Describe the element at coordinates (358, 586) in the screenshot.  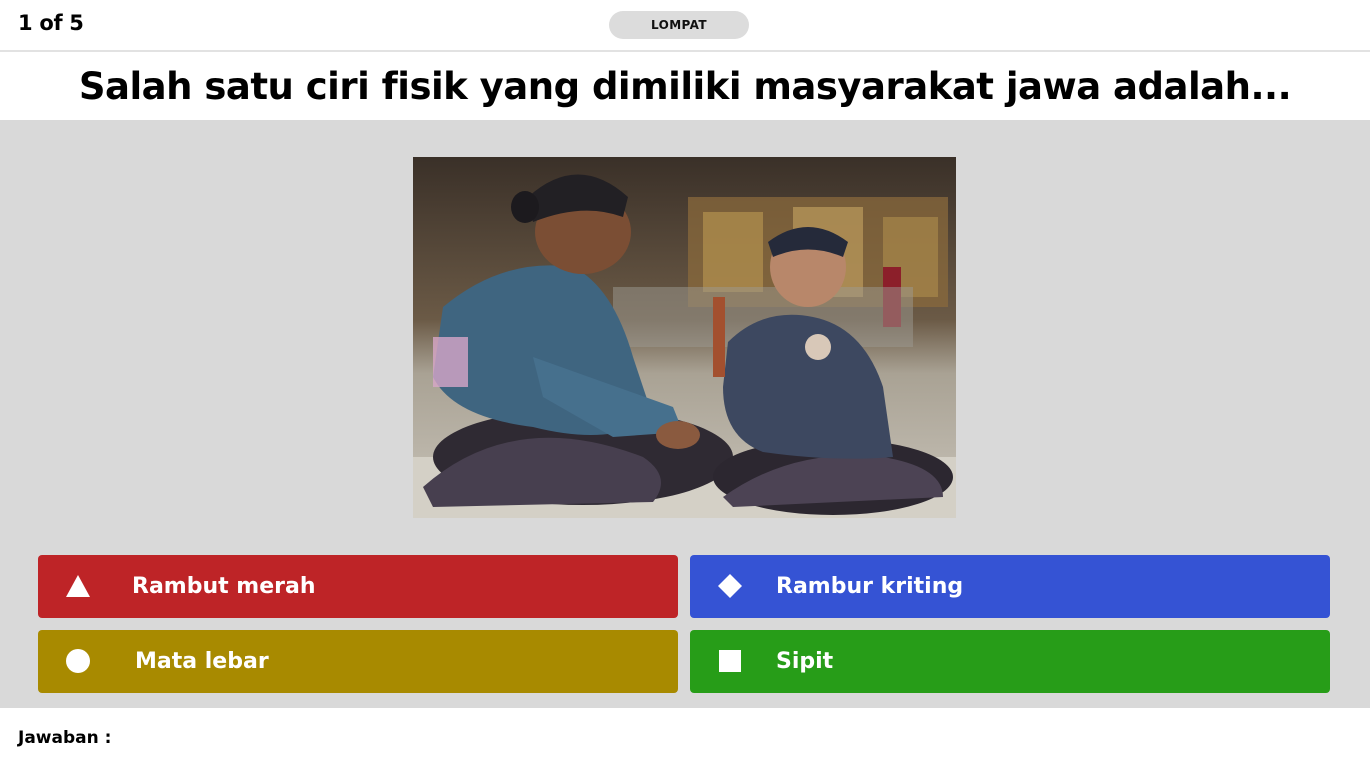
I see `answer-option-1: Rambut merah` at that location.